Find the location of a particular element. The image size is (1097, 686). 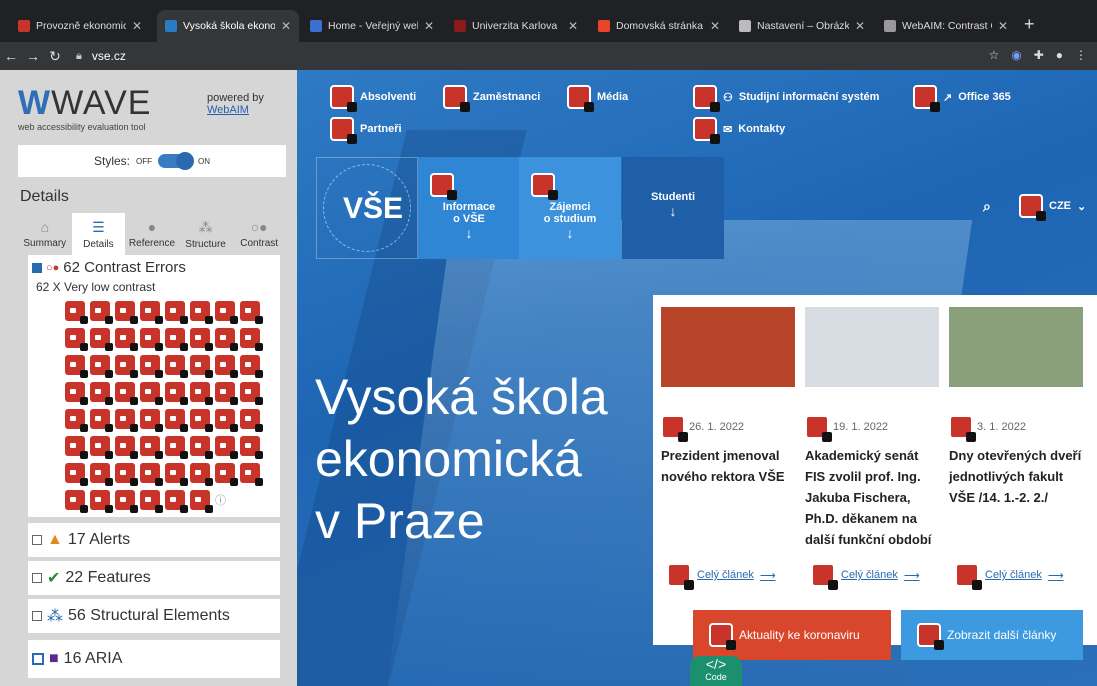

link-office365: ↗ Office 365 is located at coordinates (962, 98).